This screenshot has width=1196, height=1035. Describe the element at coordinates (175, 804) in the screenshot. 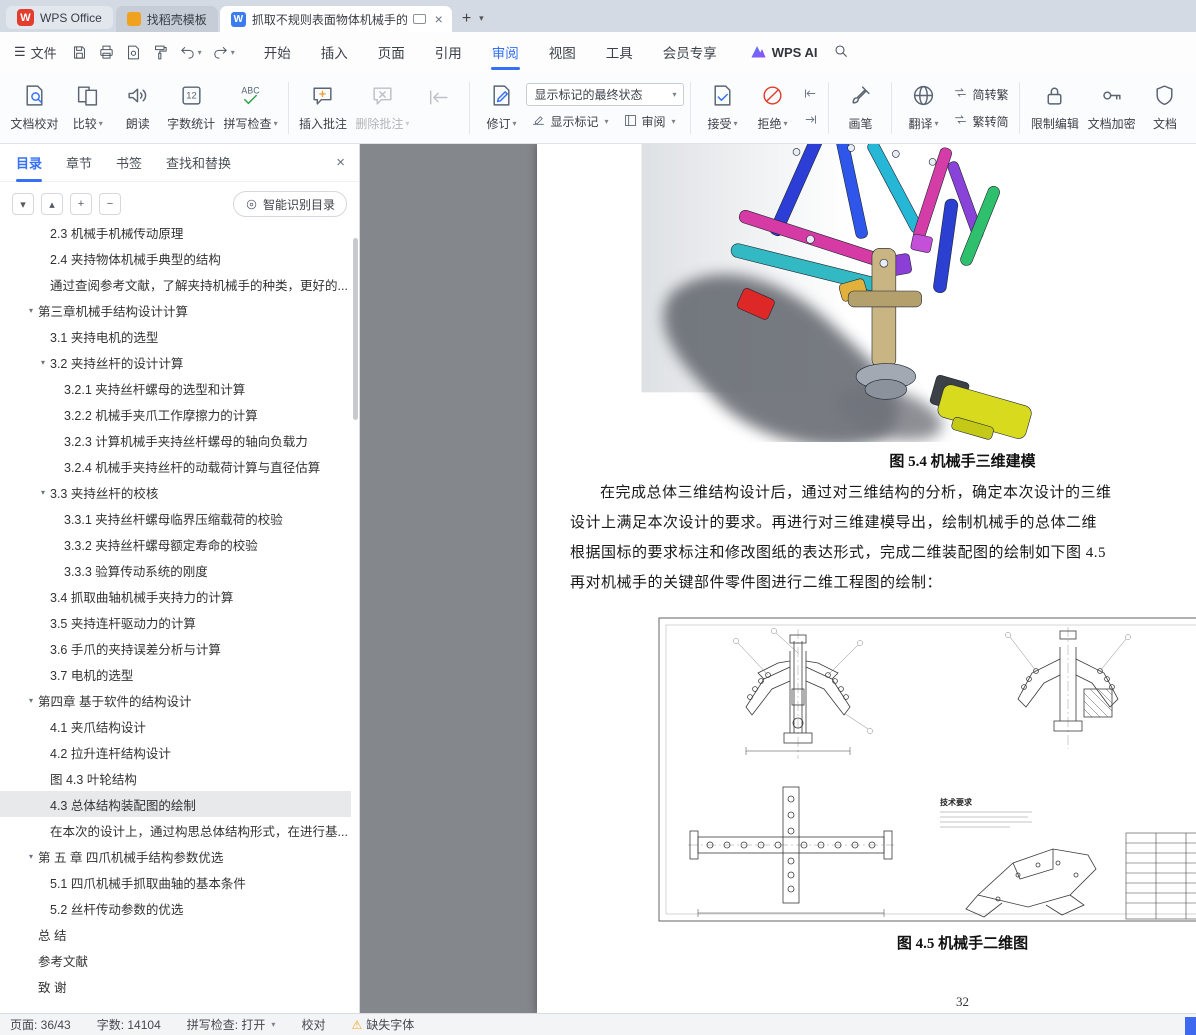

I see `toc-item: 4.3 总体结构装配图的绘制` at that location.